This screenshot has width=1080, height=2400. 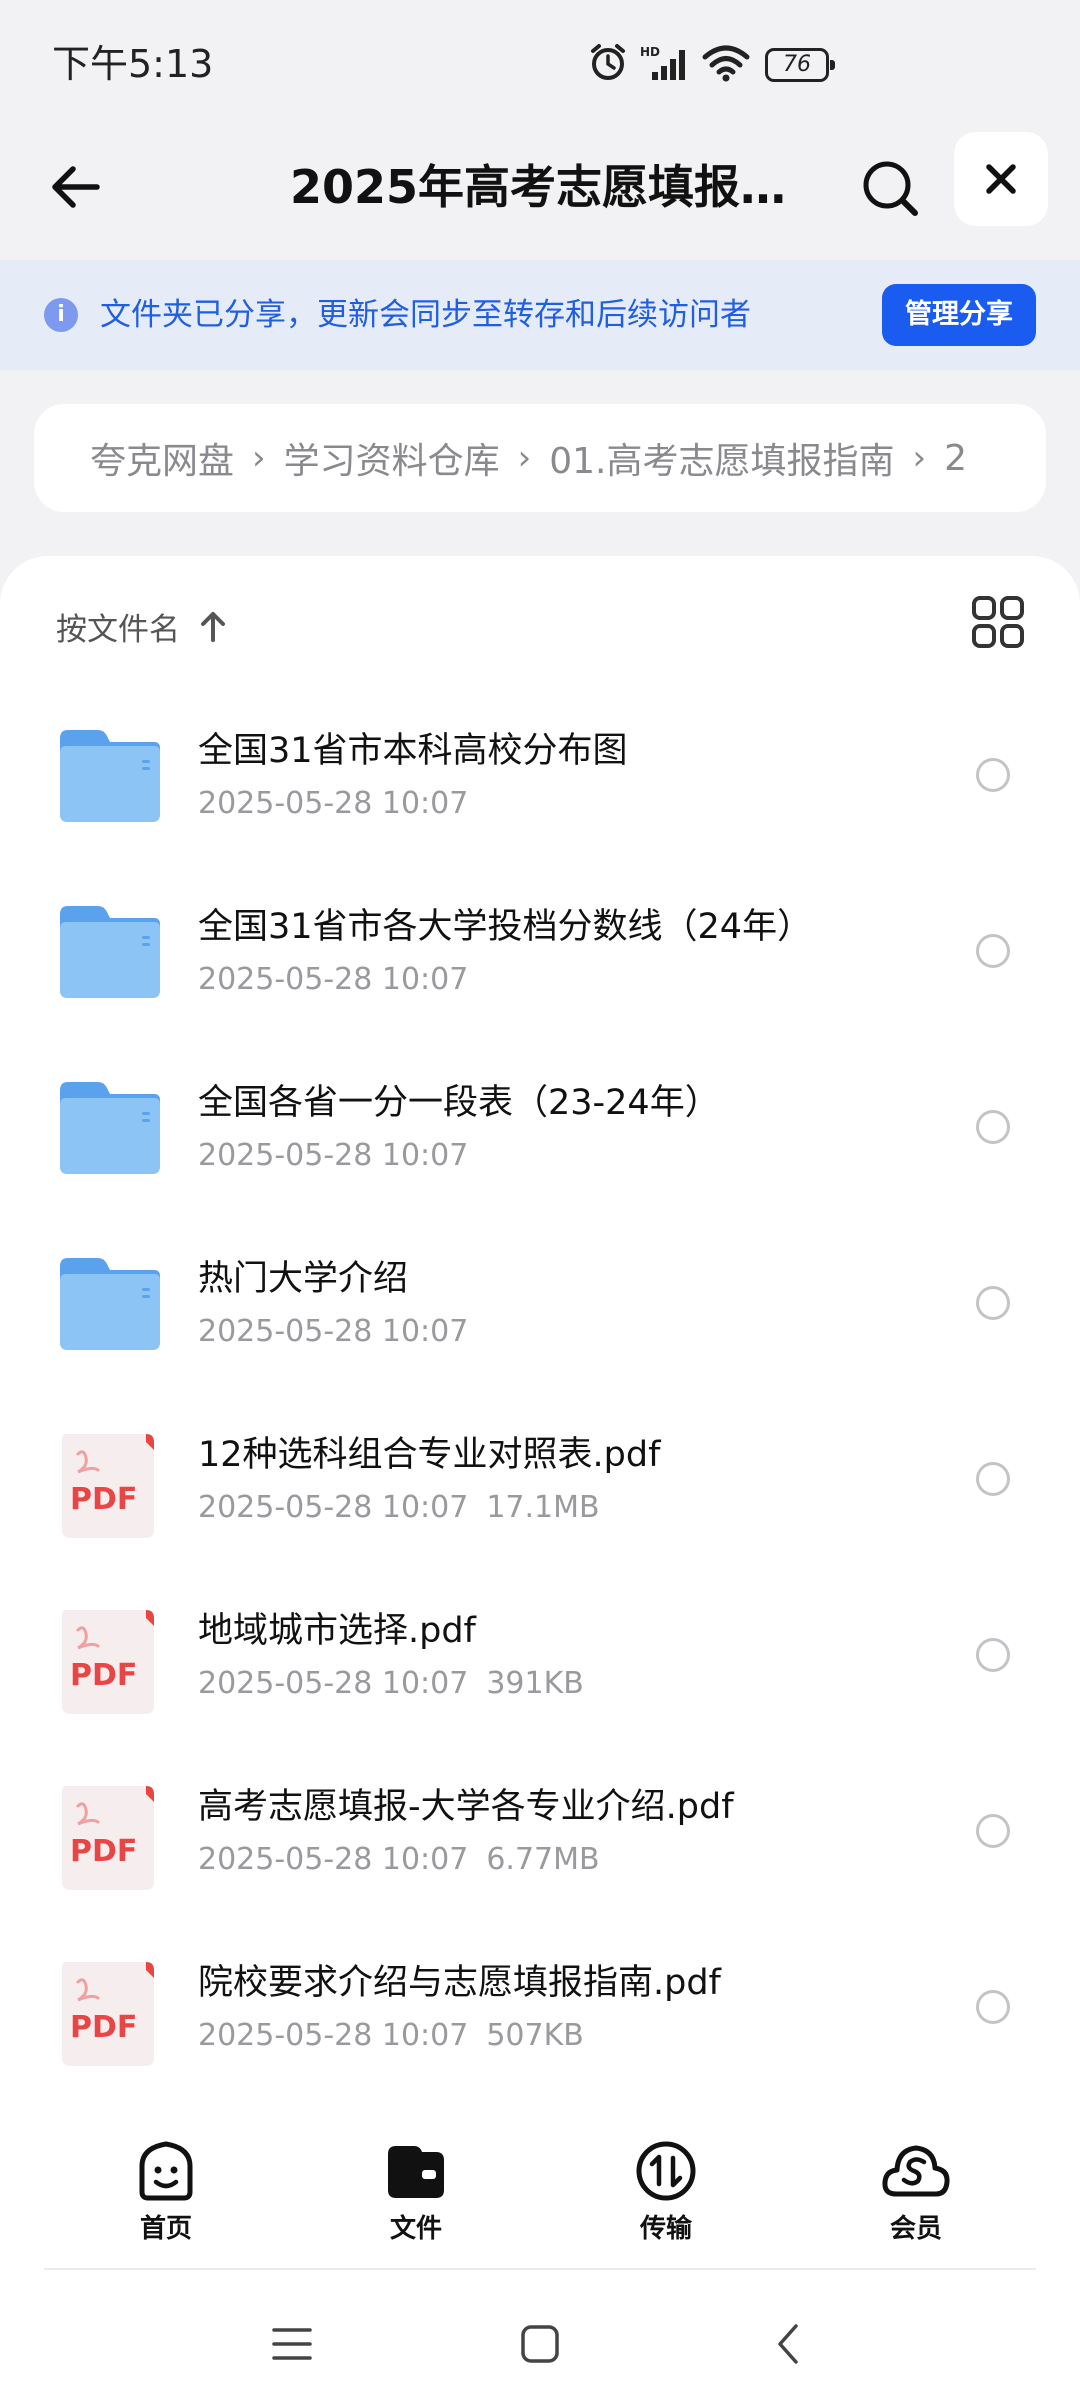 What do you see at coordinates (540, 458) in the screenshot?
I see `breadcrumb: 夸克网盘 › 学习资料仓库 › 01.高考志愿填报指南 › 2` at bounding box center [540, 458].